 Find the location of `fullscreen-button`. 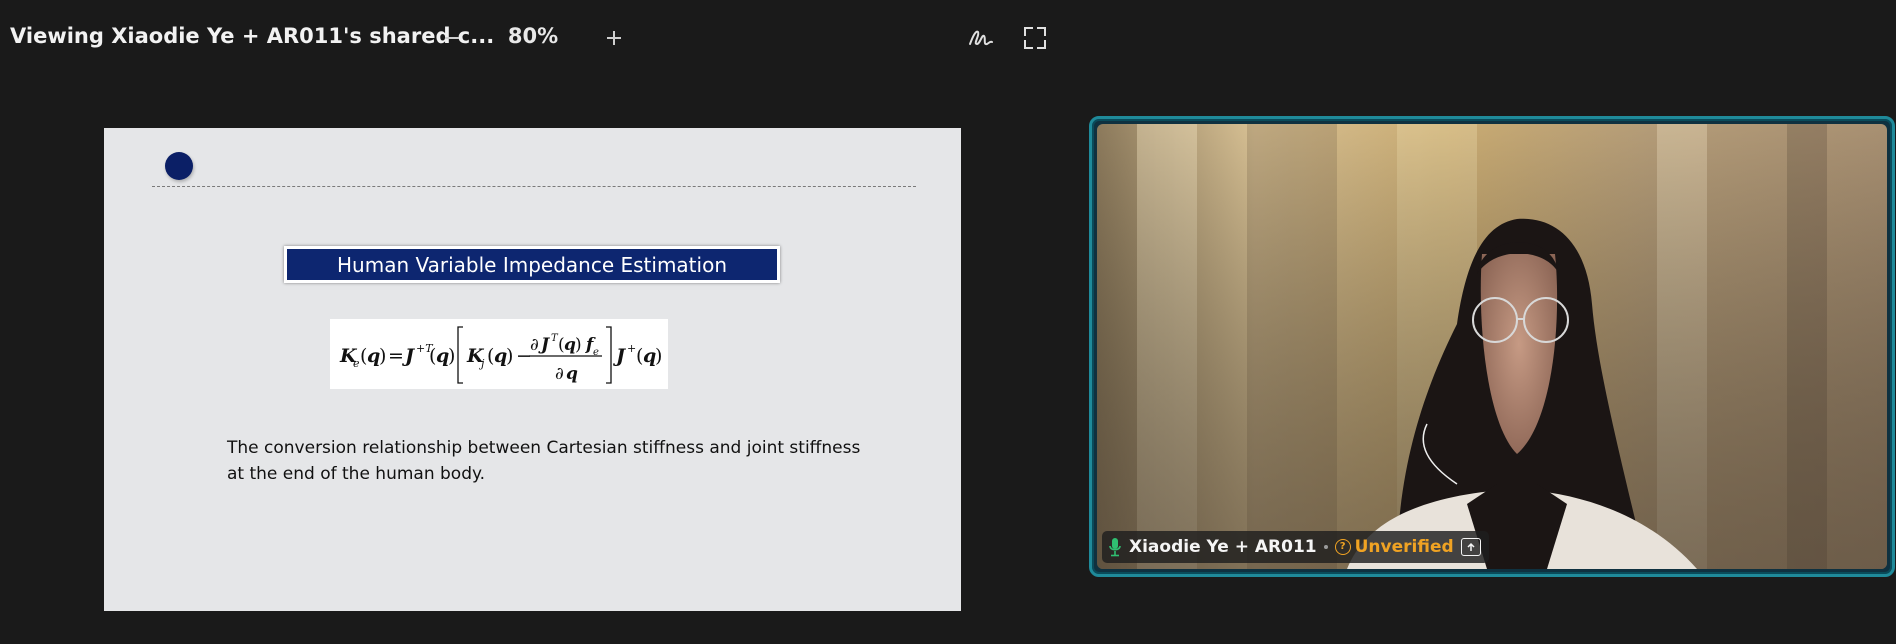

fullscreen-button is located at coordinates (1035, 38).